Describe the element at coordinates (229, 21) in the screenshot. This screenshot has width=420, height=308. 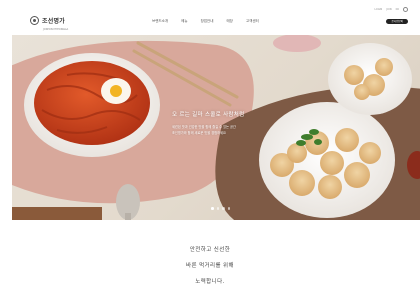
I see `nav-item-store: 매장` at that location.